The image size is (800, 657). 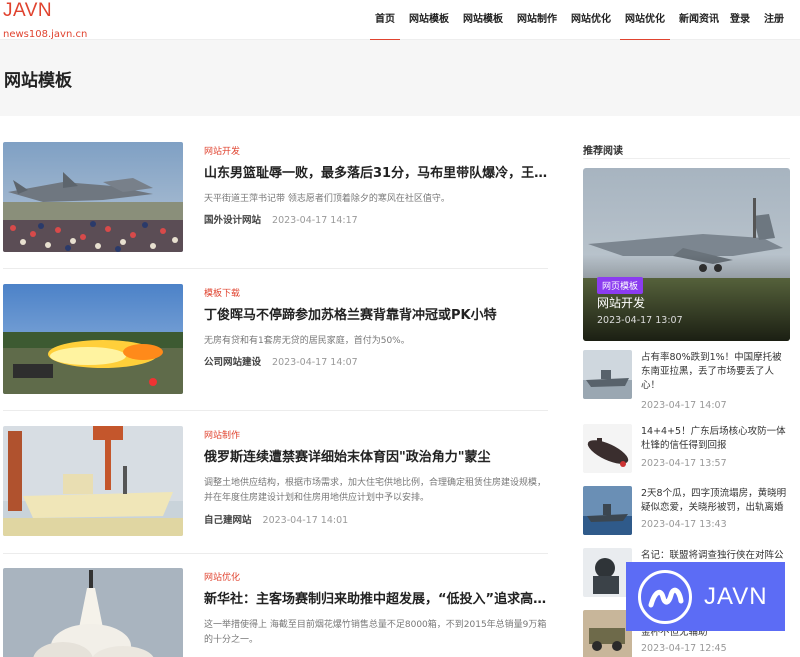 I want to click on page-banner: 网站模板, so click(x=400, y=78).